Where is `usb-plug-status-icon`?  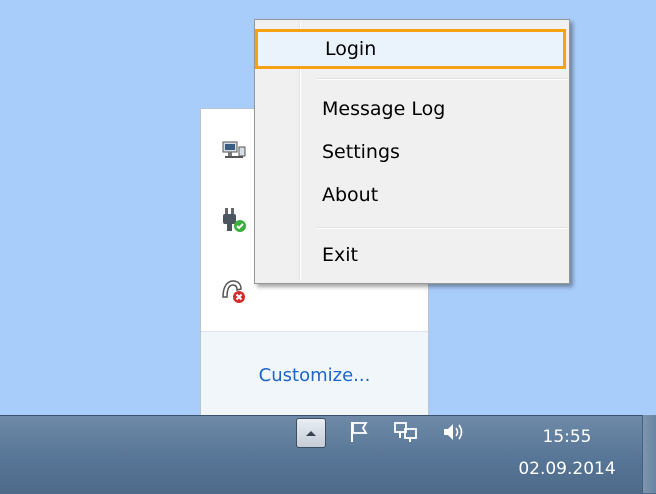 usb-plug-status-icon is located at coordinates (233, 220).